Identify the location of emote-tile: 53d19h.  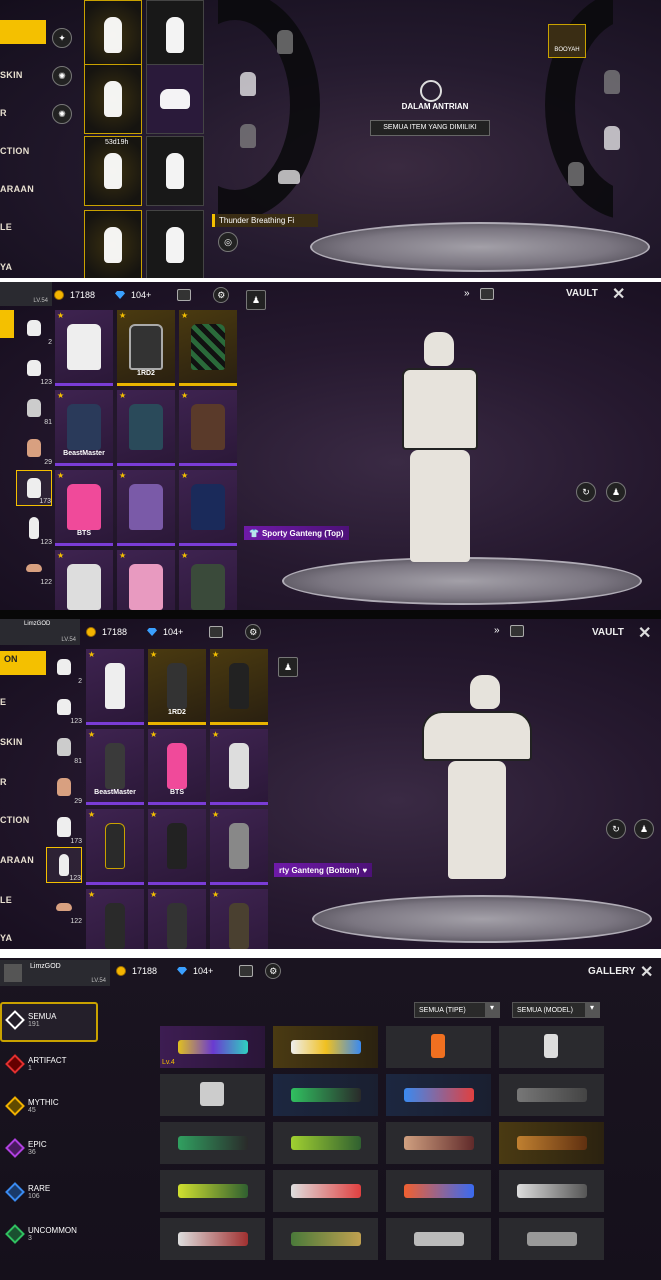
(113, 171).